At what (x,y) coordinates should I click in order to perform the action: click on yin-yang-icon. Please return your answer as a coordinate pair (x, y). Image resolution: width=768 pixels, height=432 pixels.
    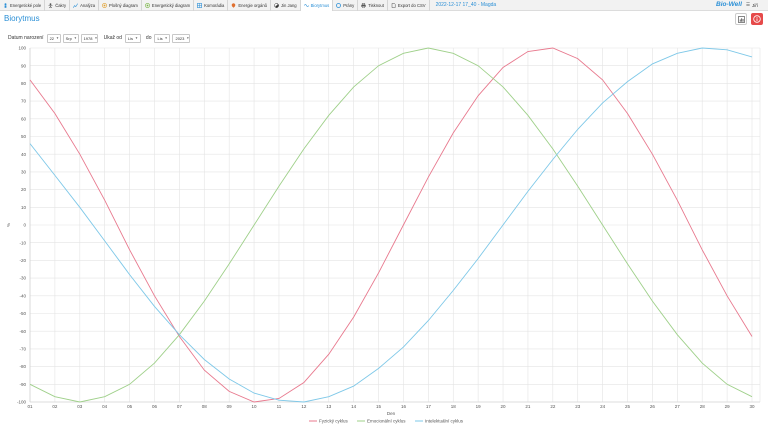
    Looking at the image, I should click on (276, 5).